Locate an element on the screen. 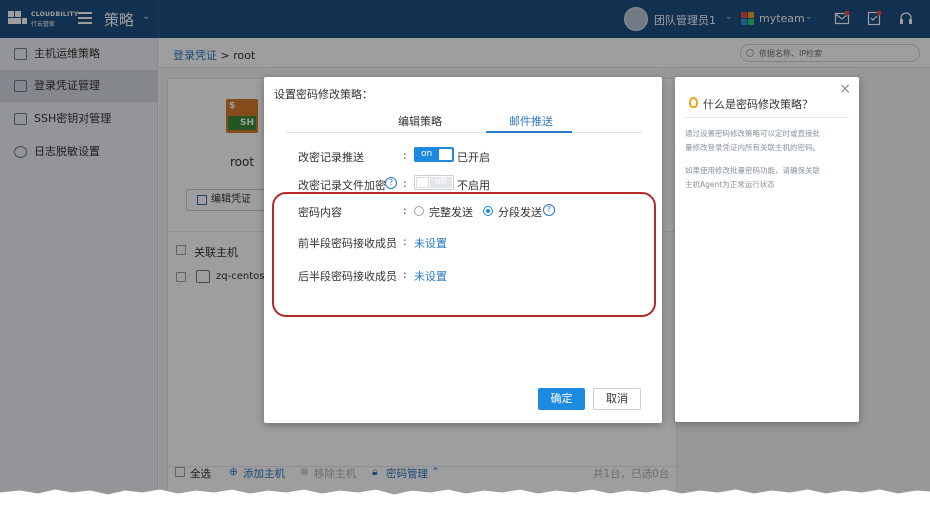 This screenshot has height=505, width=930. dialog-title: 设置密码修改策略： is located at coordinates (323, 94).